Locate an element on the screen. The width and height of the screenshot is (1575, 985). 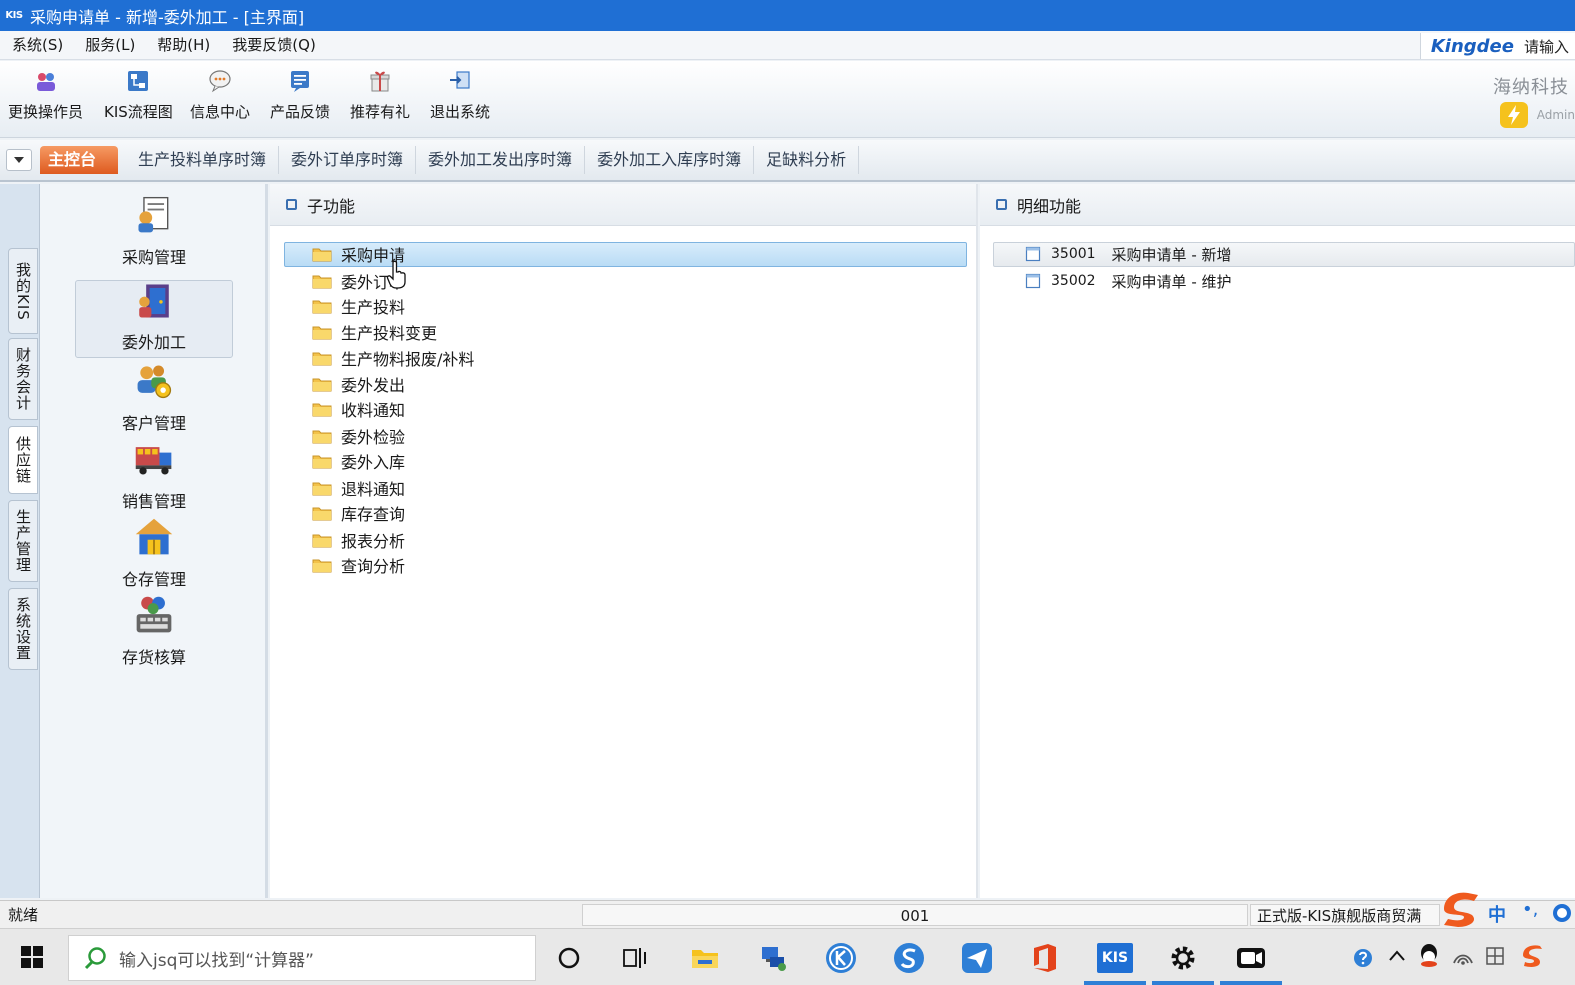
module-purchase: 采购管理 is located at coordinates (154, 233).